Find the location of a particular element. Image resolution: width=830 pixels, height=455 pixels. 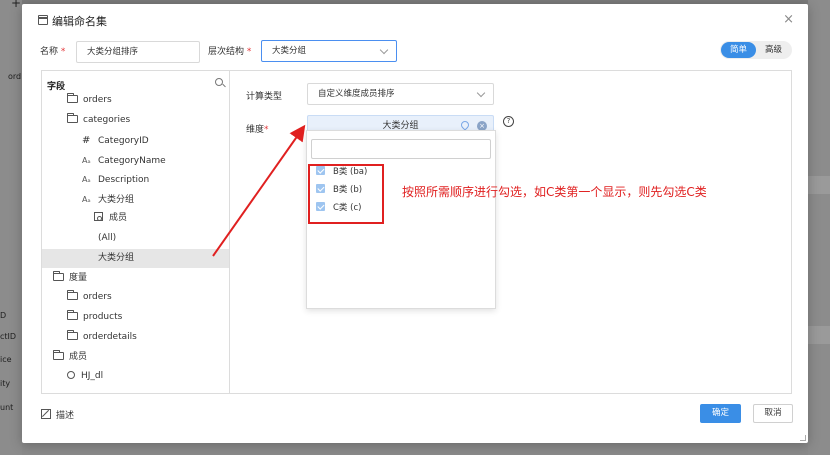

circle-icon is located at coordinates (71, 375).